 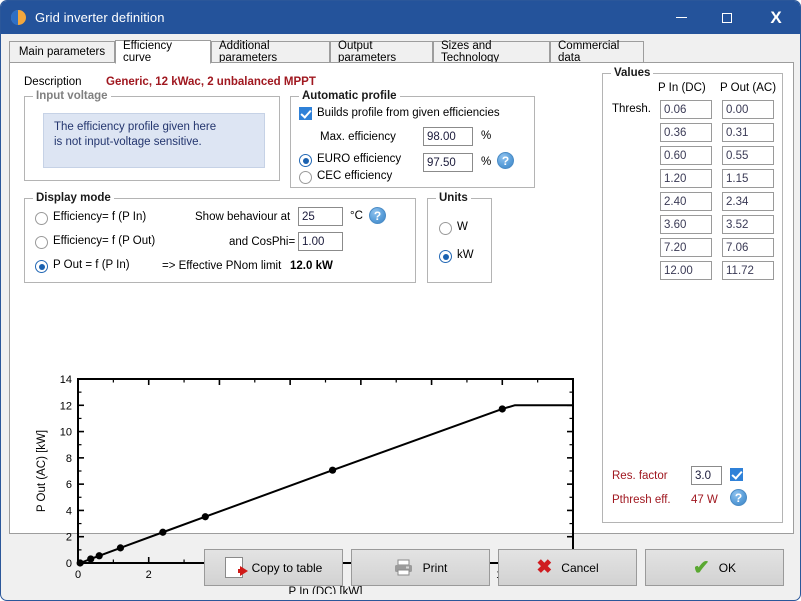 What do you see at coordinates (320, 216) in the screenshot?
I see `show-behaviour-input` at bounding box center [320, 216].